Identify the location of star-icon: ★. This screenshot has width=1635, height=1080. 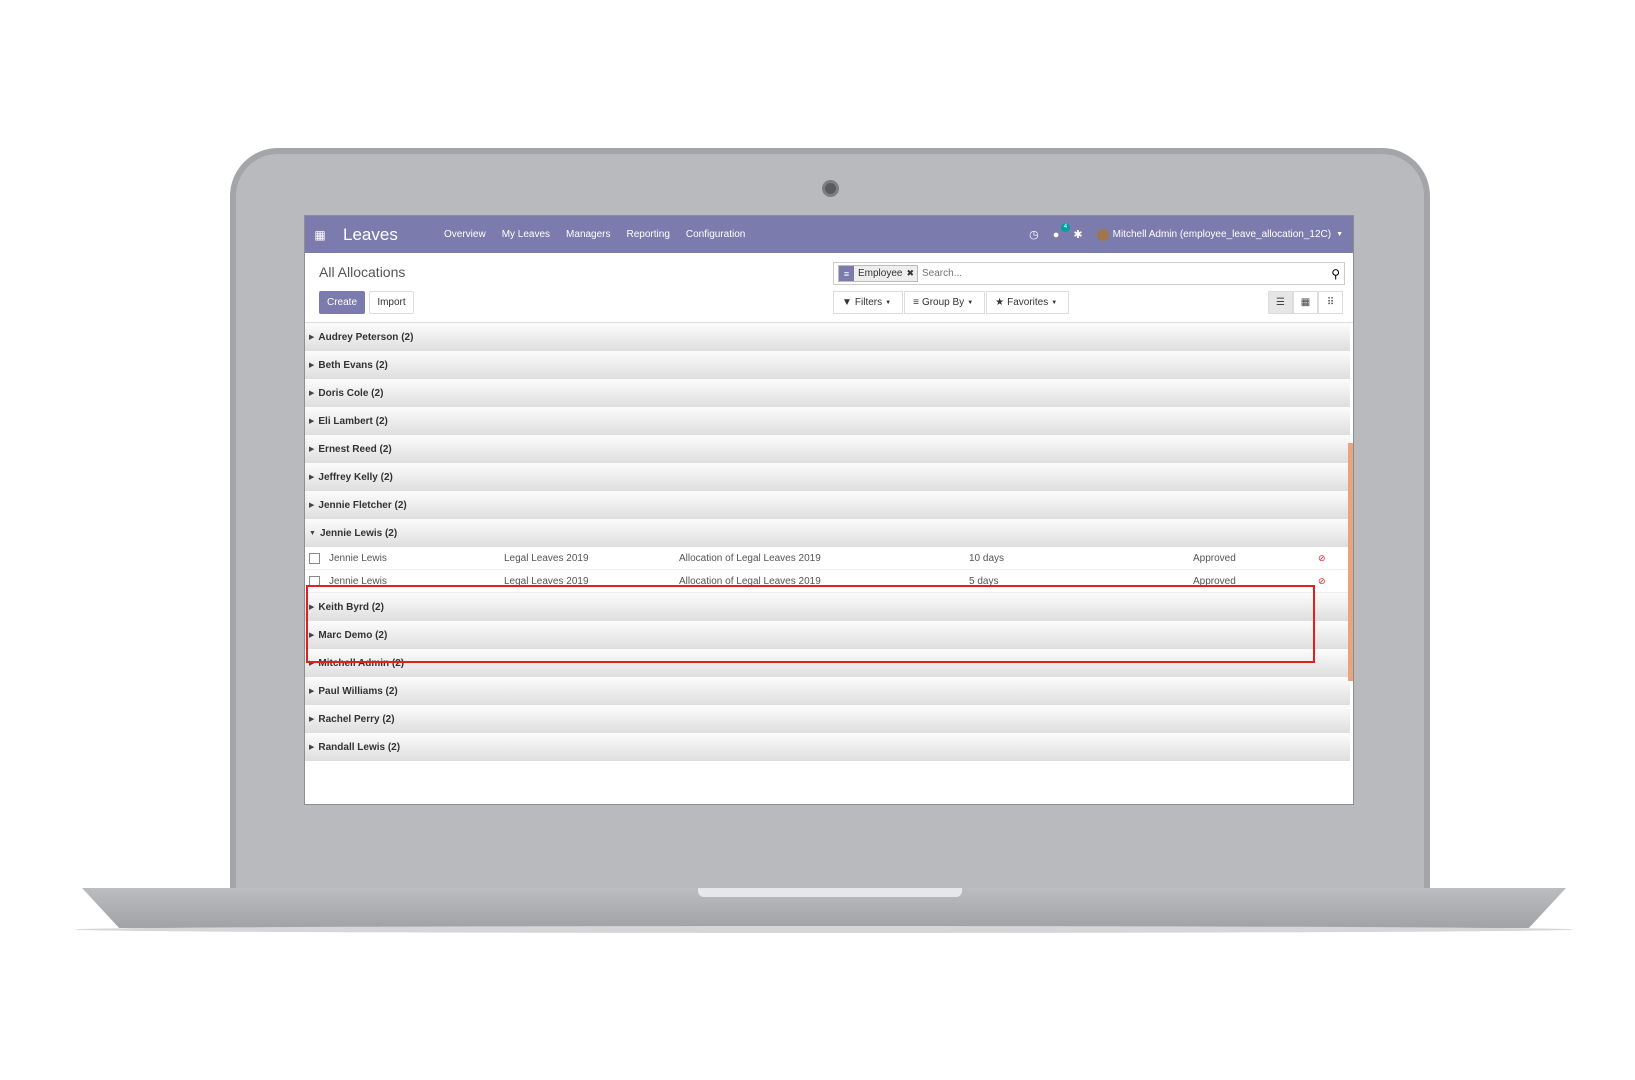
(1000, 302).